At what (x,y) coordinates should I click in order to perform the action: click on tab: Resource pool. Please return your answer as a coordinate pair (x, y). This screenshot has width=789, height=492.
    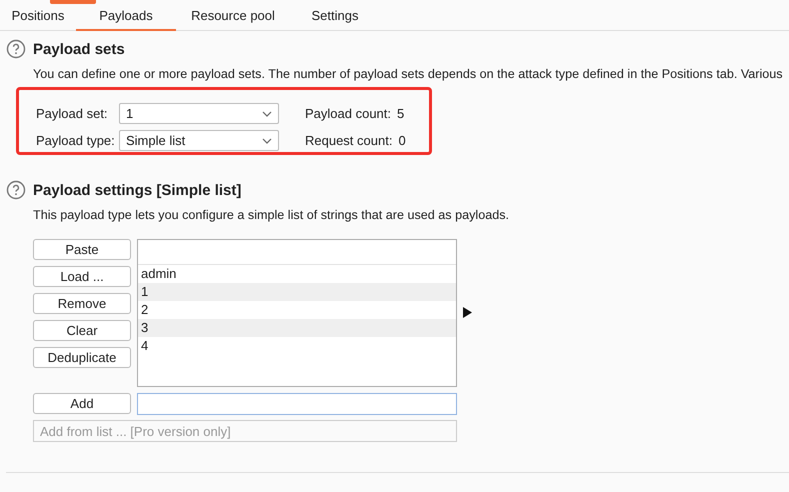
    Looking at the image, I should click on (233, 19).